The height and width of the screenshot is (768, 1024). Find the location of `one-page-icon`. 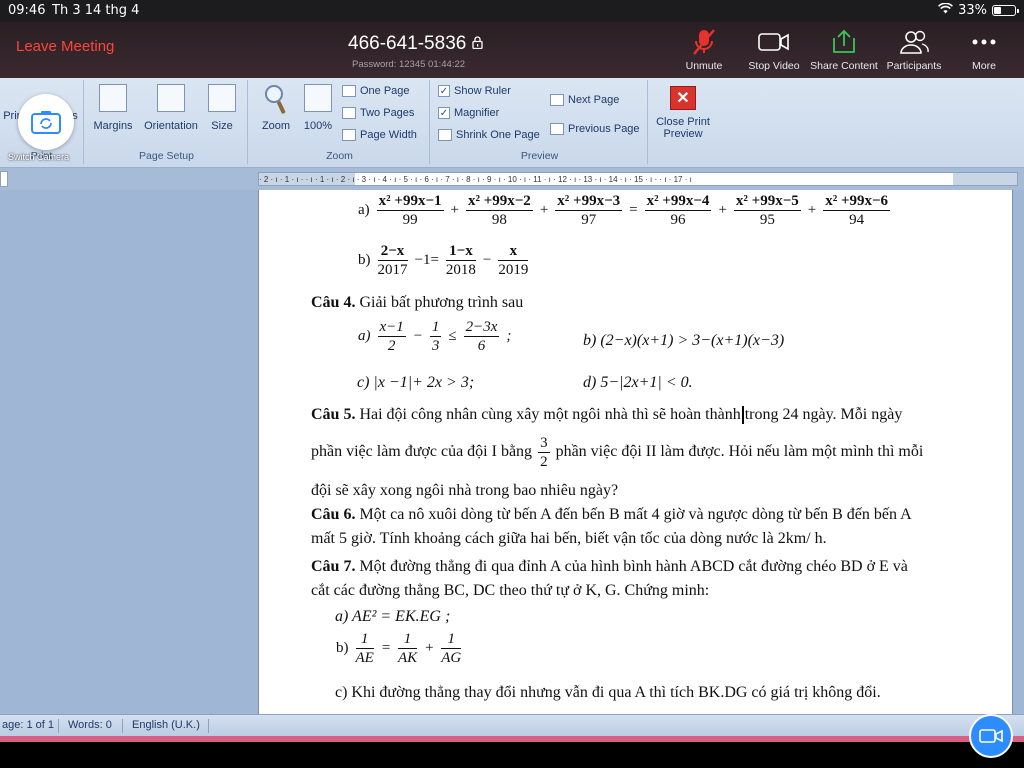

one-page-icon is located at coordinates (349, 91).